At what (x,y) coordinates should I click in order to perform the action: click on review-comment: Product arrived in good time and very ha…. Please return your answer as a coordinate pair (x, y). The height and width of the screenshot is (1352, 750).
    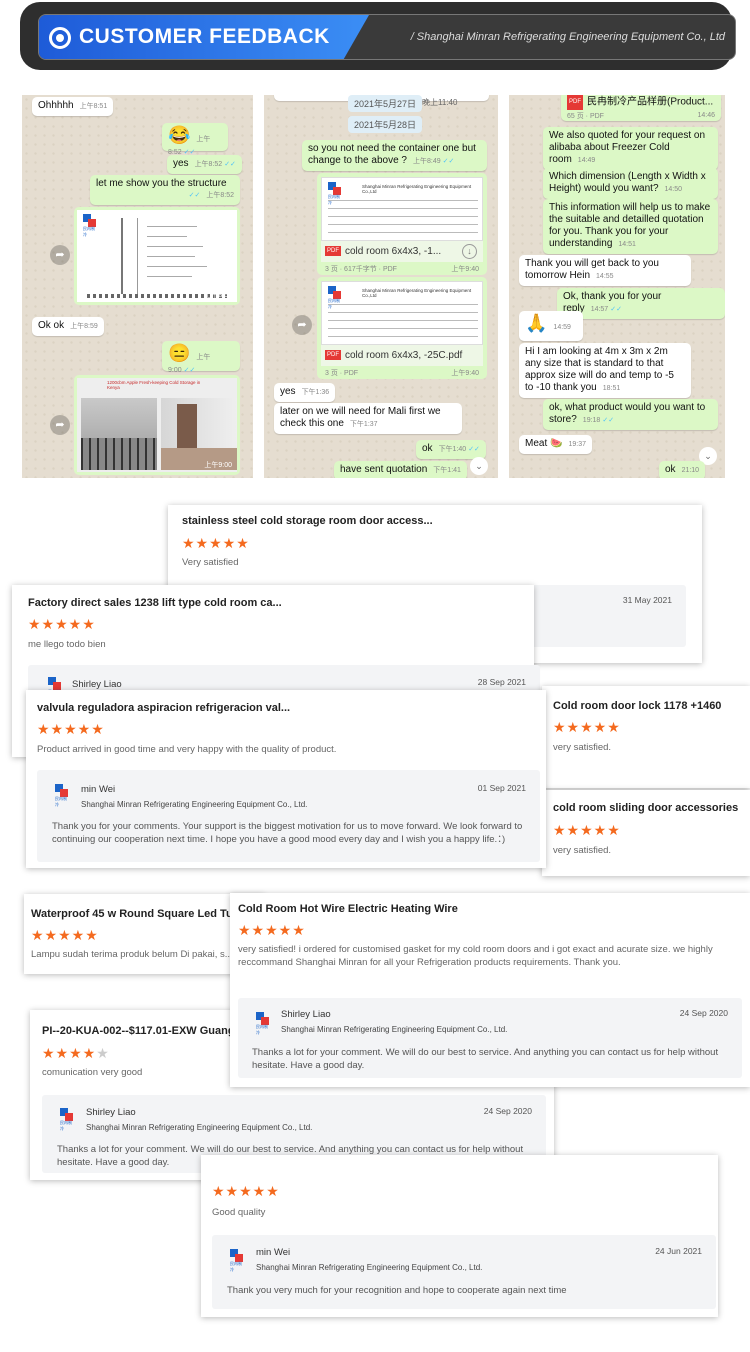
    Looking at the image, I should click on (187, 749).